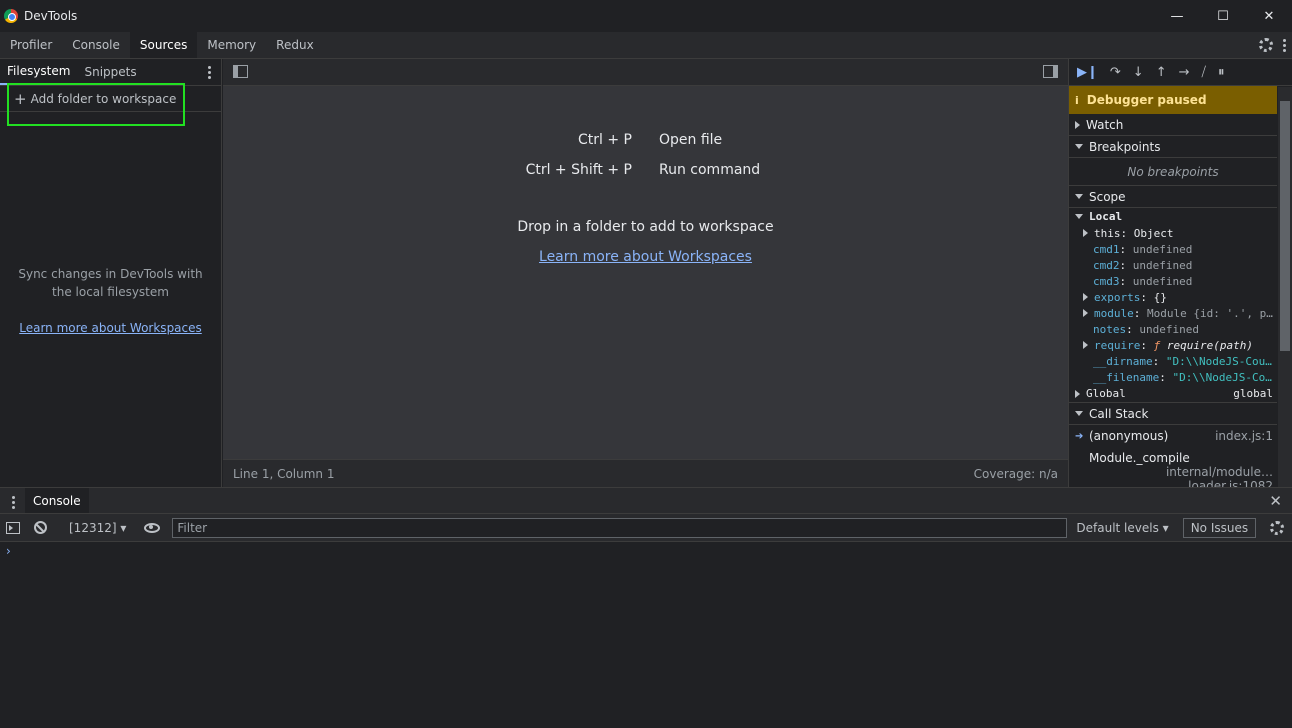 Image resolution: width=1292 pixels, height=728 pixels. I want to click on call-stack-section-header: Call Stack, so click(1173, 414).